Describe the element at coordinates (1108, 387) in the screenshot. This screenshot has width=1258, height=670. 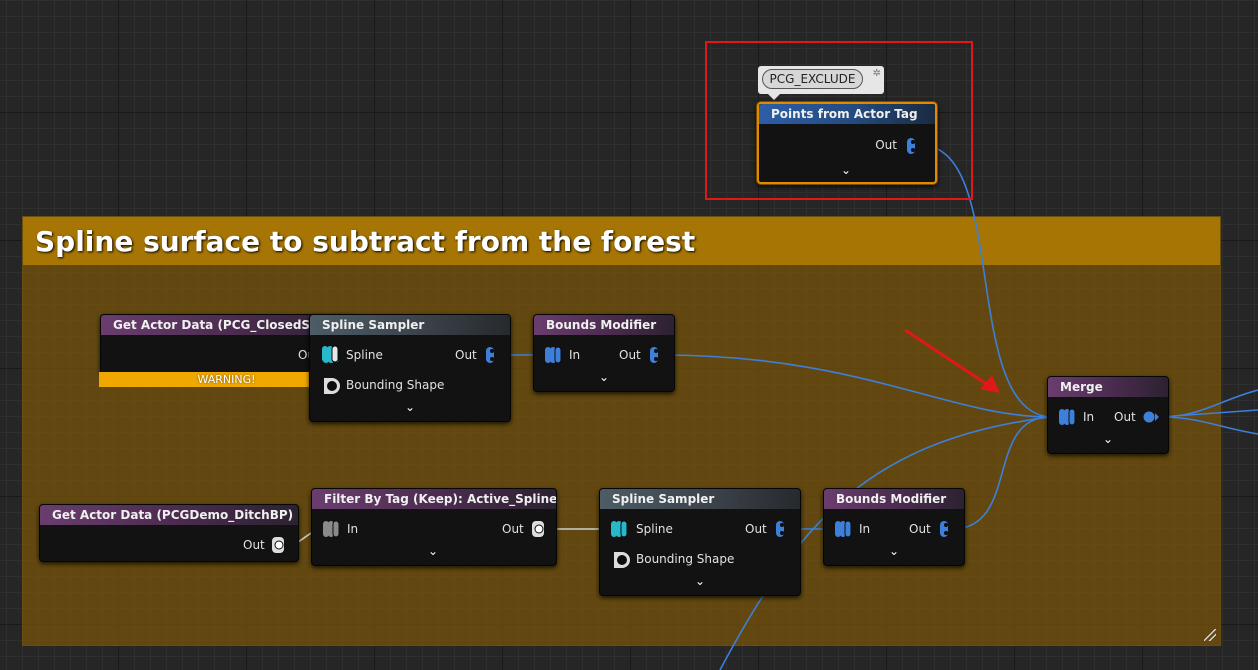
I see `node-title: Merge` at that location.